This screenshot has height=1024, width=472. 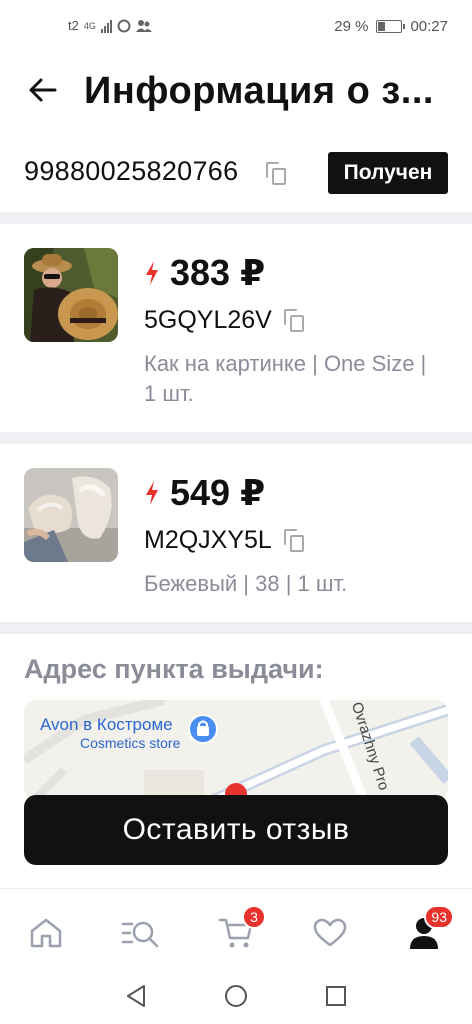 I want to click on product-image-hats, so click(x=71, y=295).